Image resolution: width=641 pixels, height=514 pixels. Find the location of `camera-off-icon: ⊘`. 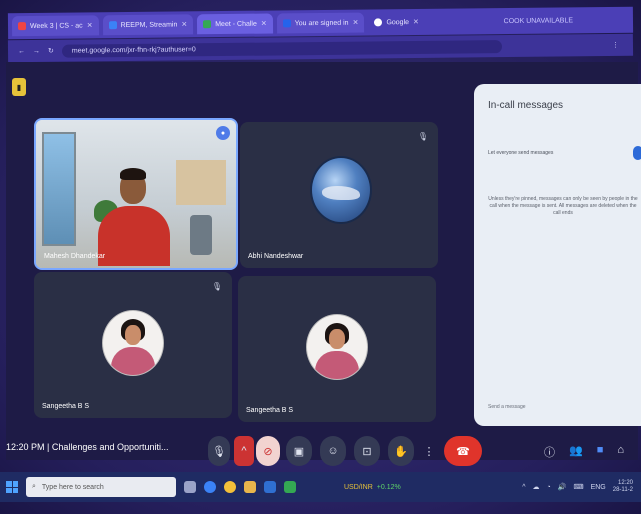

camera-off-icon: ⊘ is located at coordinates (268, 451).